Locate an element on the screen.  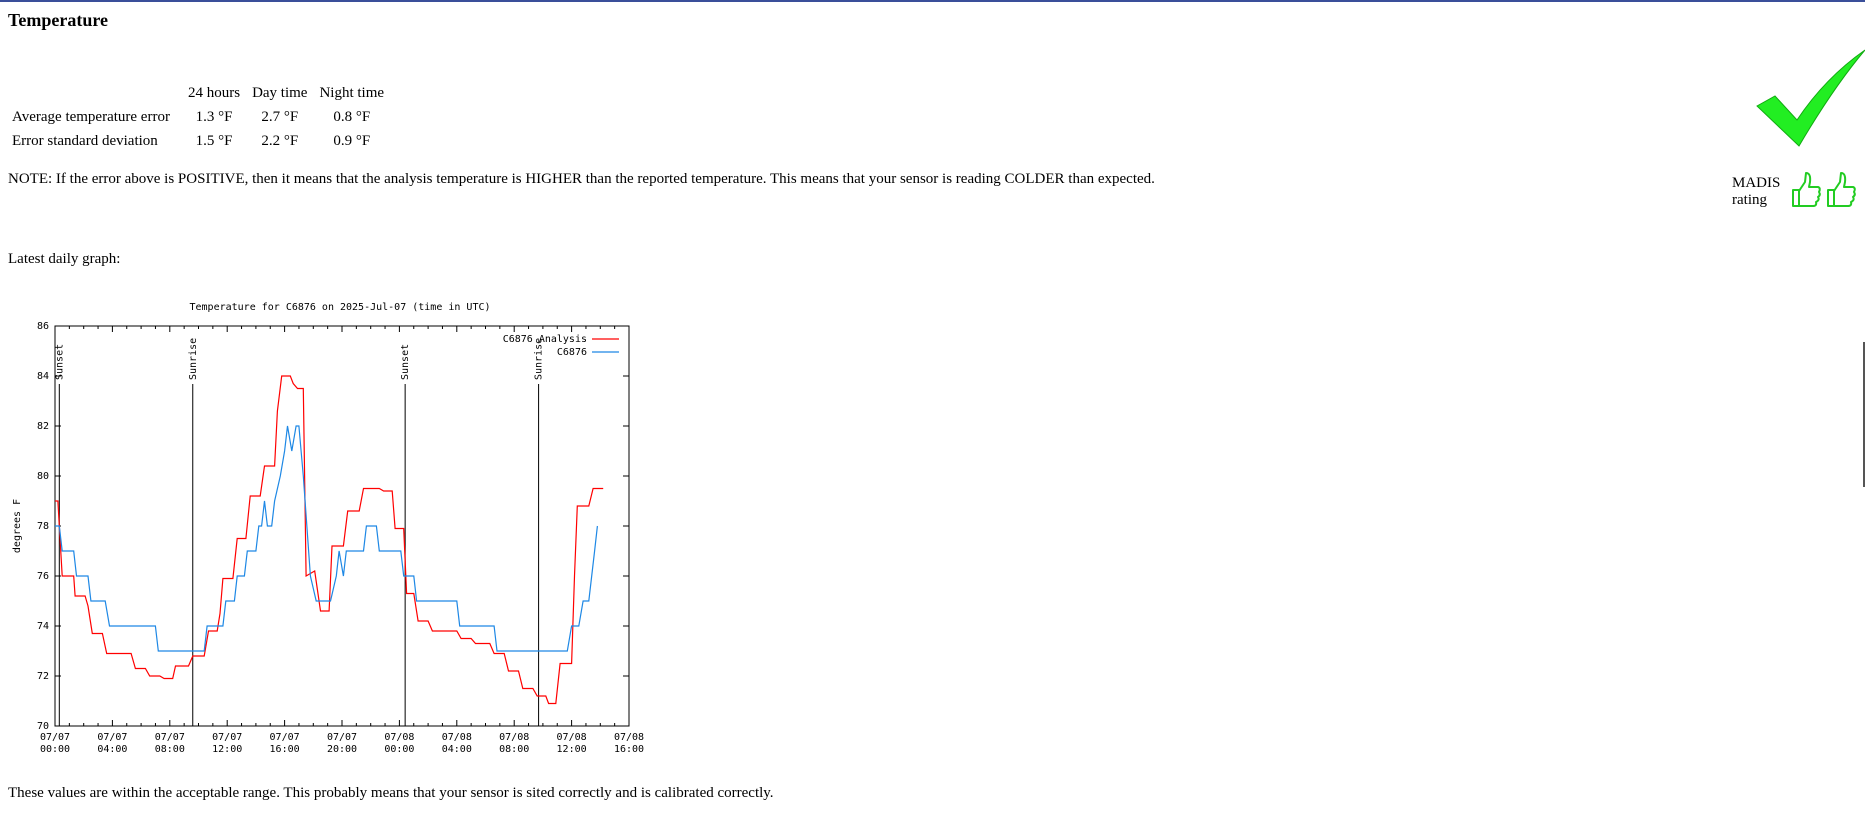
legend-label: C6876 is located at coordinates (572, 352).